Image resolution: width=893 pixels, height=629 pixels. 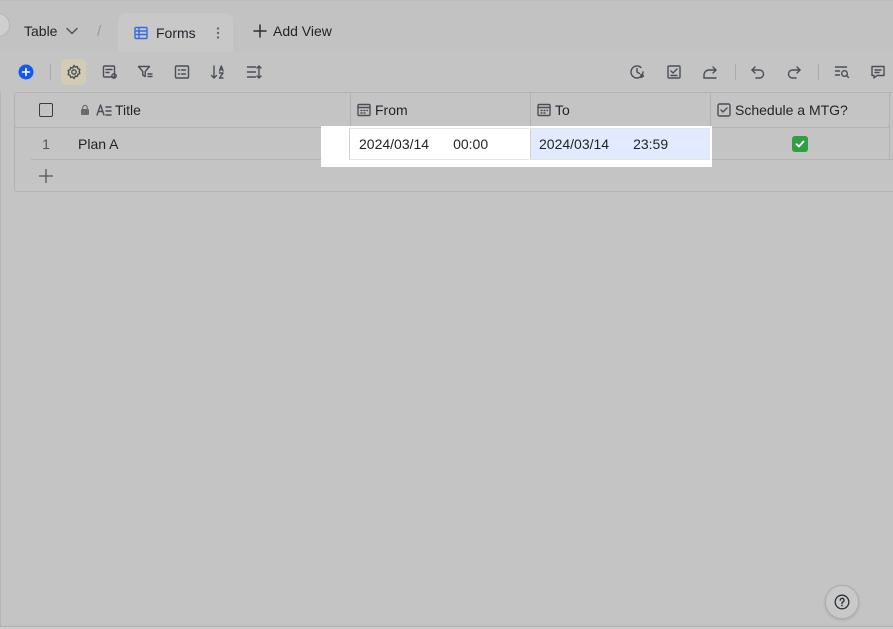 What do you see at coordinates (446, 26) in the screenshot?
I see `view-tab-bar: Table / Forms Add View` at bounding box center [446, 26].